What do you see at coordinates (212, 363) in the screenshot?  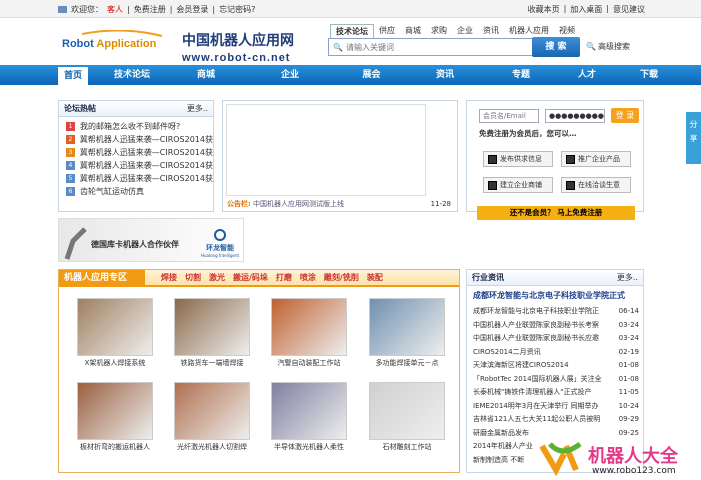 I see `application-caption: 铁路货车一端墙焊接` at bounding box center [212, 363].